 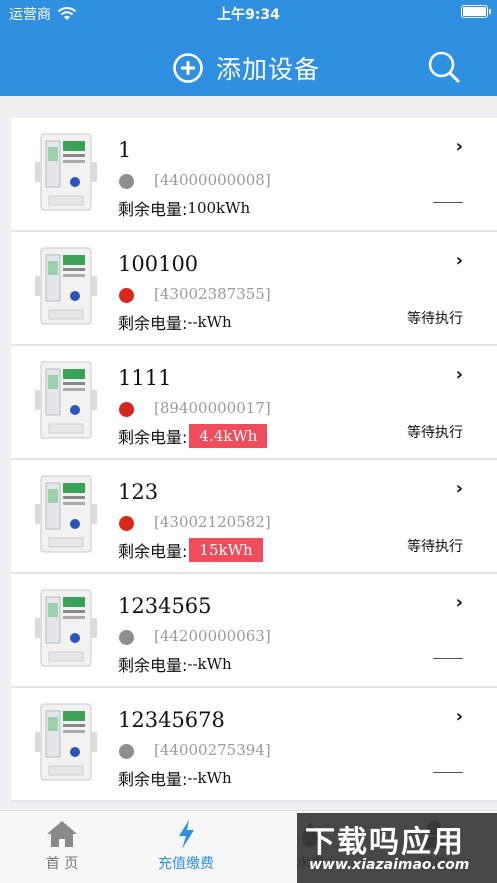 What do you see at coordinates (171, 720) in the screenshot?
I see `device-name: 12345678` at bounding box center [171, 720].